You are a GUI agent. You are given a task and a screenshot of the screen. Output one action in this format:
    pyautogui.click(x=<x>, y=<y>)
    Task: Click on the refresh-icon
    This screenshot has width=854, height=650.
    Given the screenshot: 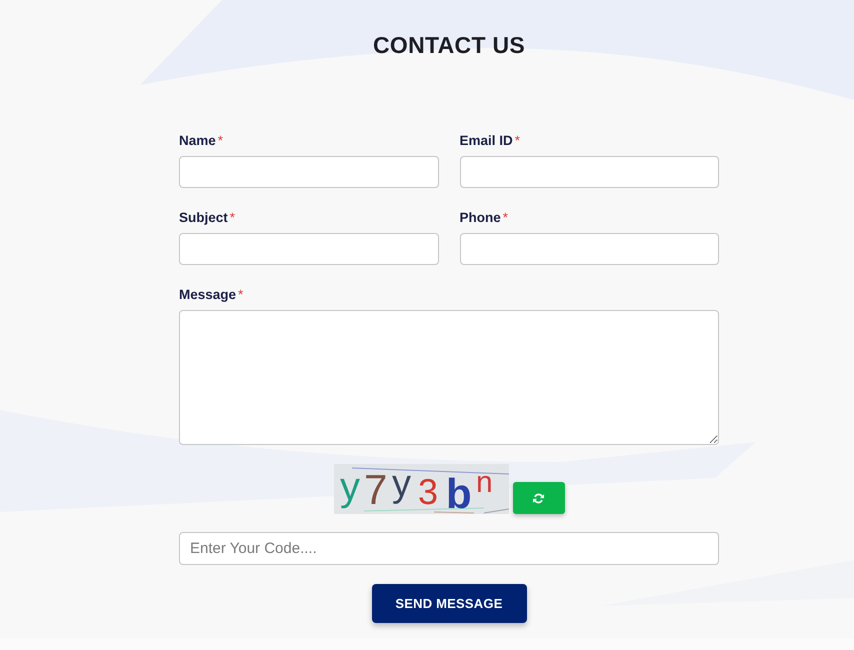 What is the action you would take?
    pyautogui.click(x=538, y=498)
    